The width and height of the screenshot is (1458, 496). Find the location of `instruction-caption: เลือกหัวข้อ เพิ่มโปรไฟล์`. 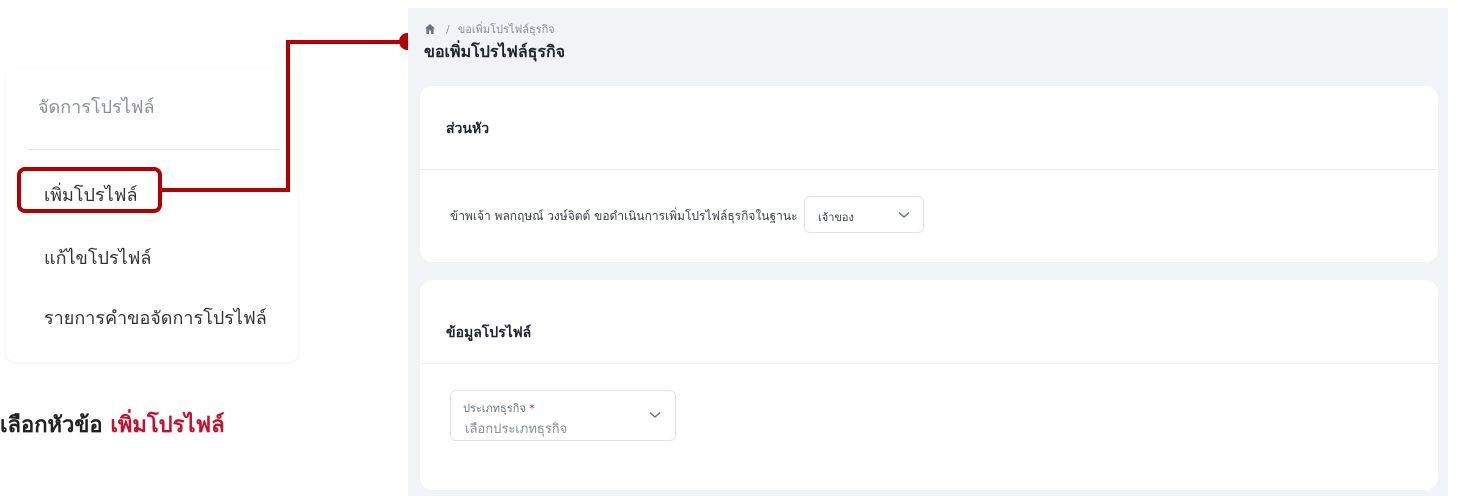

instruction-caption: เลือกหัวข้อ เพิ่มโปรไฟล์ is located at coordinates (112, 424).